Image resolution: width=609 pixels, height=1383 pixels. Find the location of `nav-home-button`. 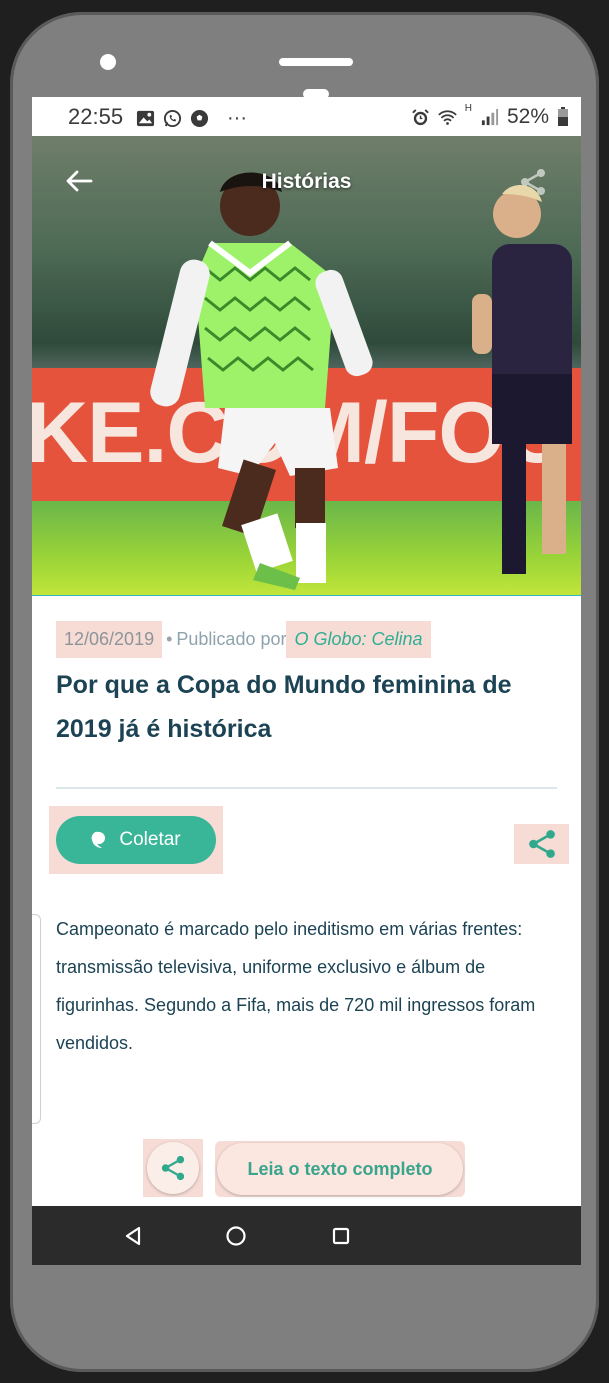

nav-home-button is located at coordinates (236, 1236).